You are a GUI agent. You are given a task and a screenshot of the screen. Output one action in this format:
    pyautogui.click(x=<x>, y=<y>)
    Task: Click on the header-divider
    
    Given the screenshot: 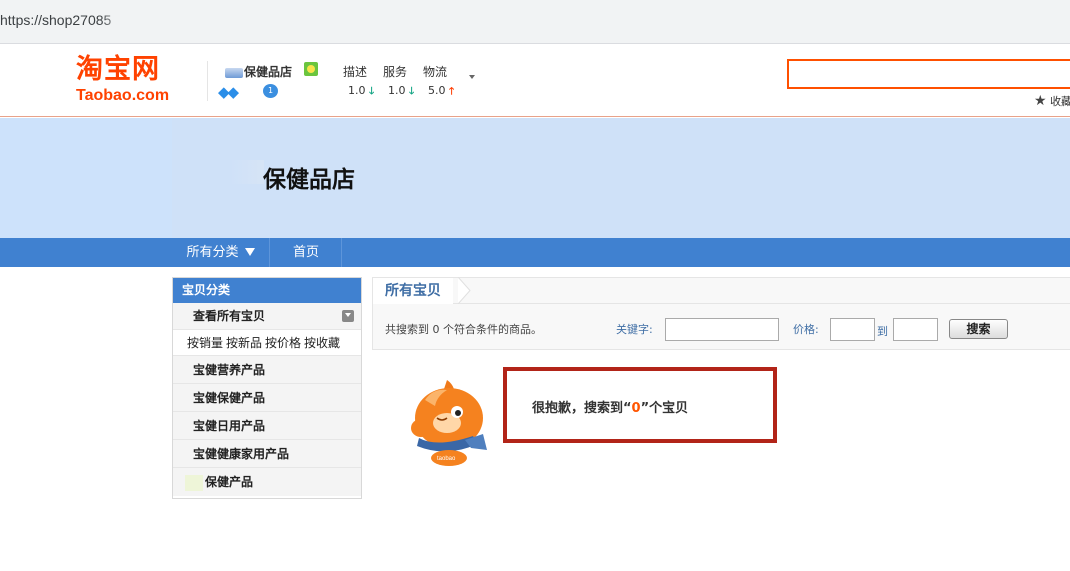 What is the action you would take?
    pyautogui.click(x=207, y=81)
    